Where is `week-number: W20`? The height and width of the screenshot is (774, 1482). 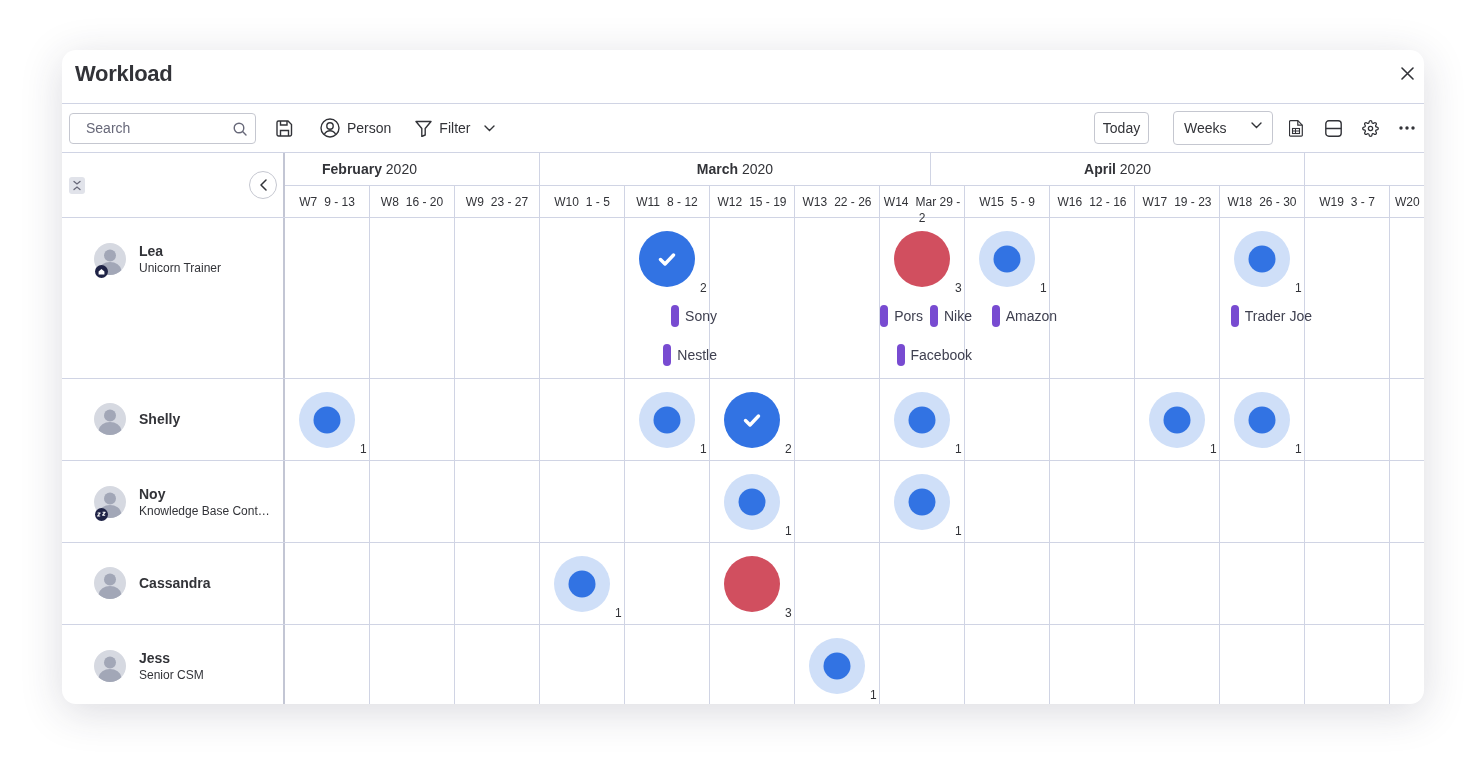 week-number: W20 is located at coordinates (1407, 202).